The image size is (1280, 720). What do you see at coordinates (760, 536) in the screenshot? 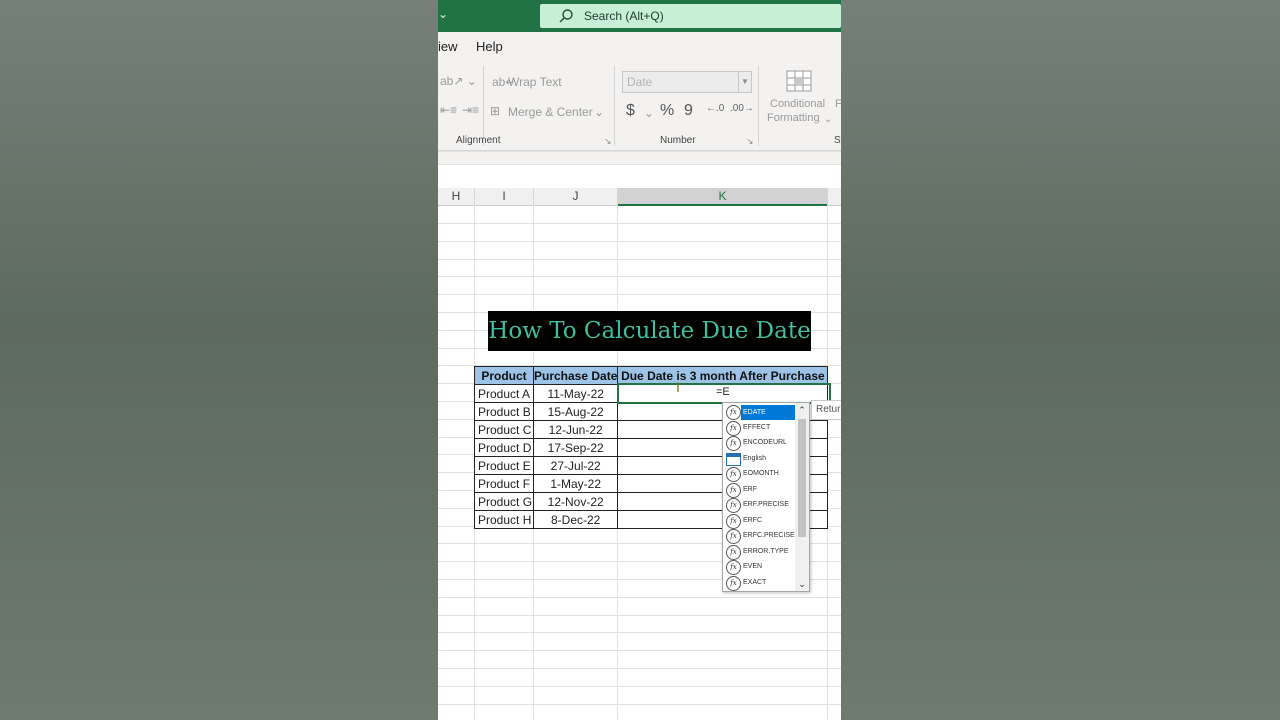
I see `autocomplete-item: fx ERFC.PRECISE` at bounding box center [760, 536].